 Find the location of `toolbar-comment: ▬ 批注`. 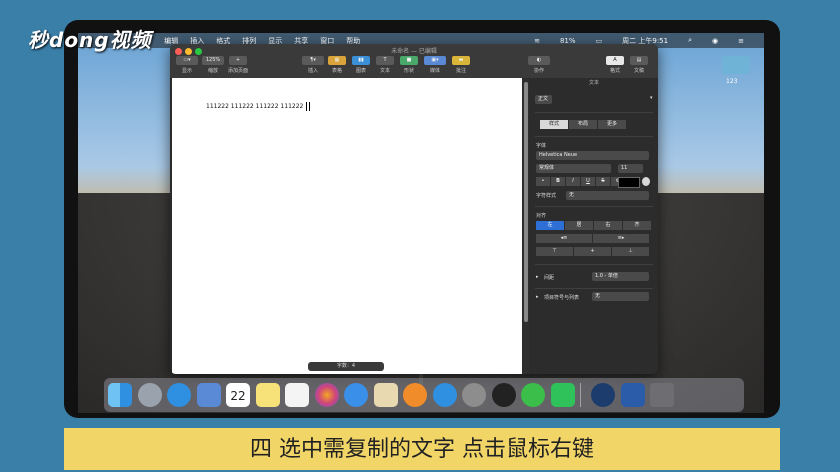

toolbar-comment: ▬ 批注 is located at coordinates (461, 65).